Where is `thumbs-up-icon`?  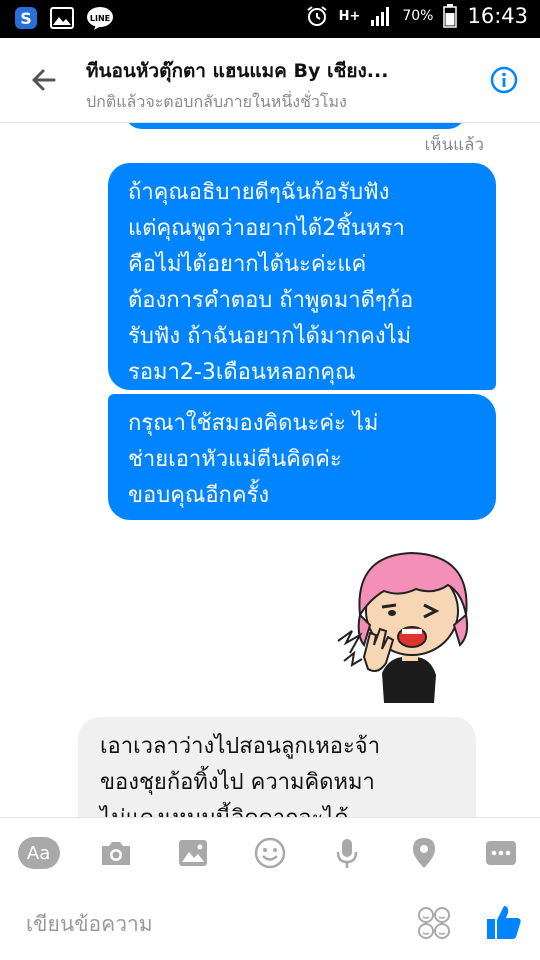 thumbs-up-icon is located at coordinates (504, 922).